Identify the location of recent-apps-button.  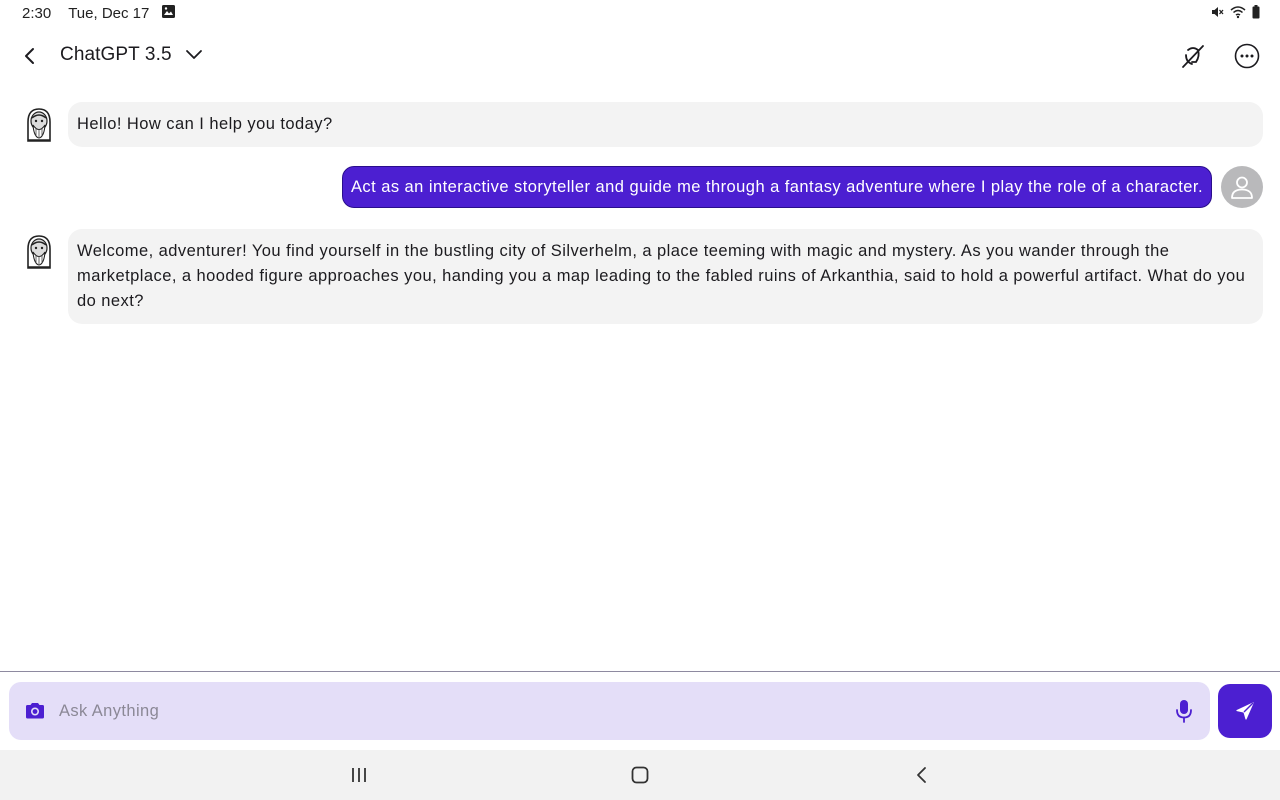
(359, 775).